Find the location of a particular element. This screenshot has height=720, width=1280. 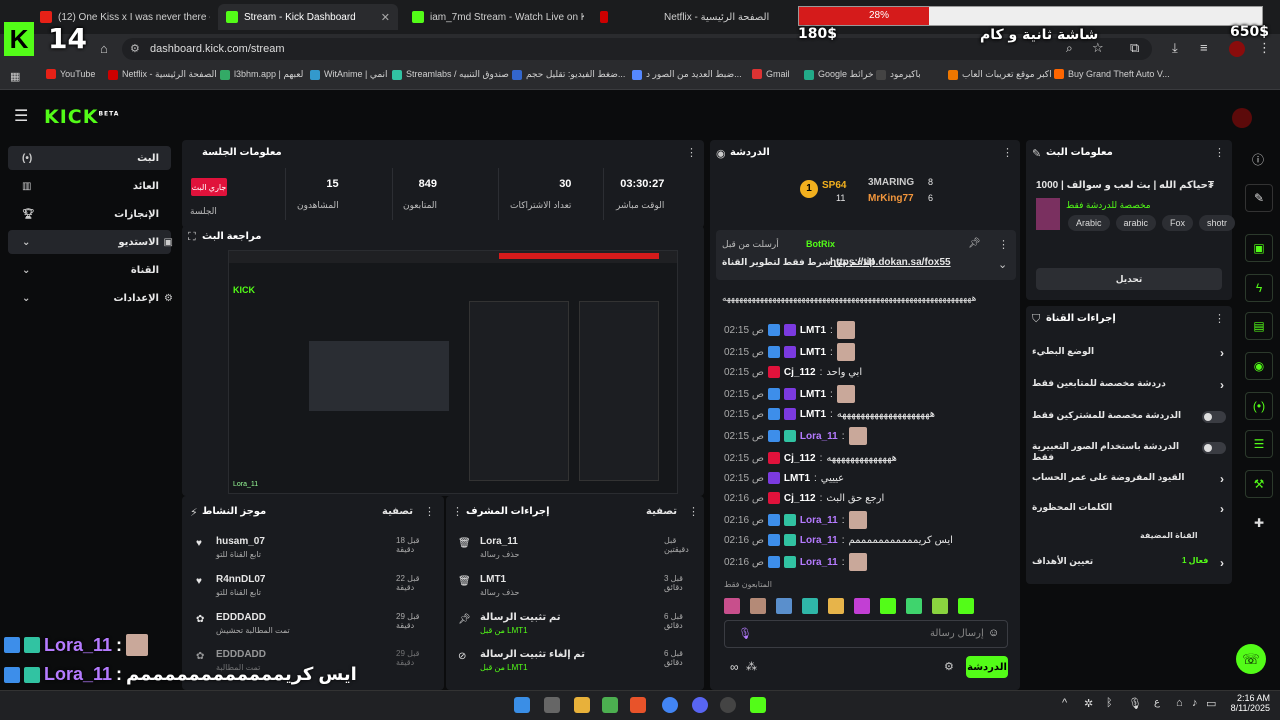

edit-stream-button: تحديل is located at coordinates (1129, 279).